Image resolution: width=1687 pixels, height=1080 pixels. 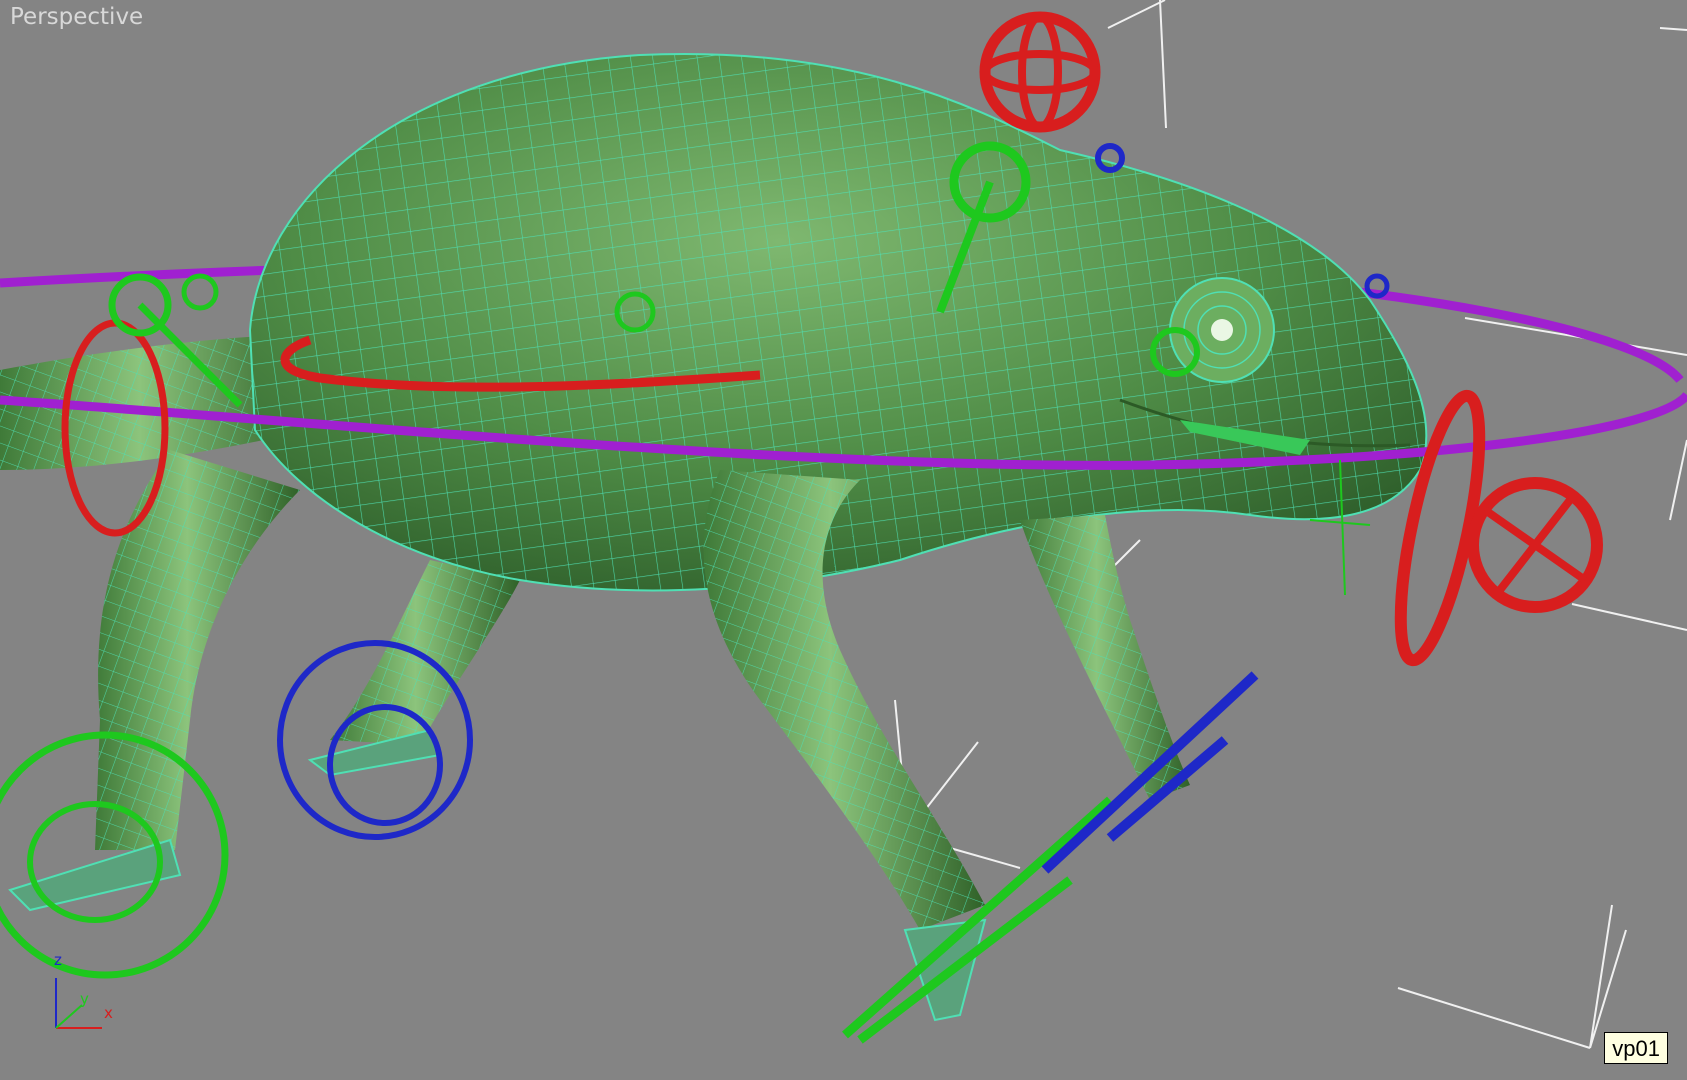 What do you see at coordinates (58, 960) in the screenshot?
I see `axis-label-z: z` at bounding box center [58, 960].